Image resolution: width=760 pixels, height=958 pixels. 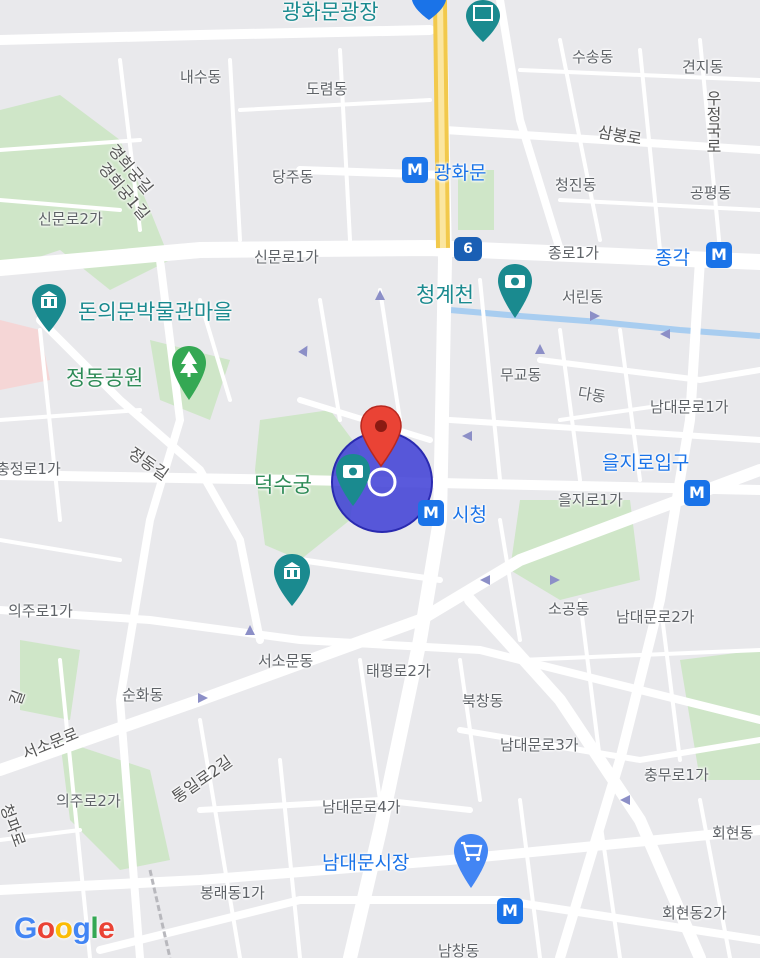 What do you see at coordinates (689, 407) in the screenshot?
I see `area-label: 남대문로1가` at bounding box center [689, 407].